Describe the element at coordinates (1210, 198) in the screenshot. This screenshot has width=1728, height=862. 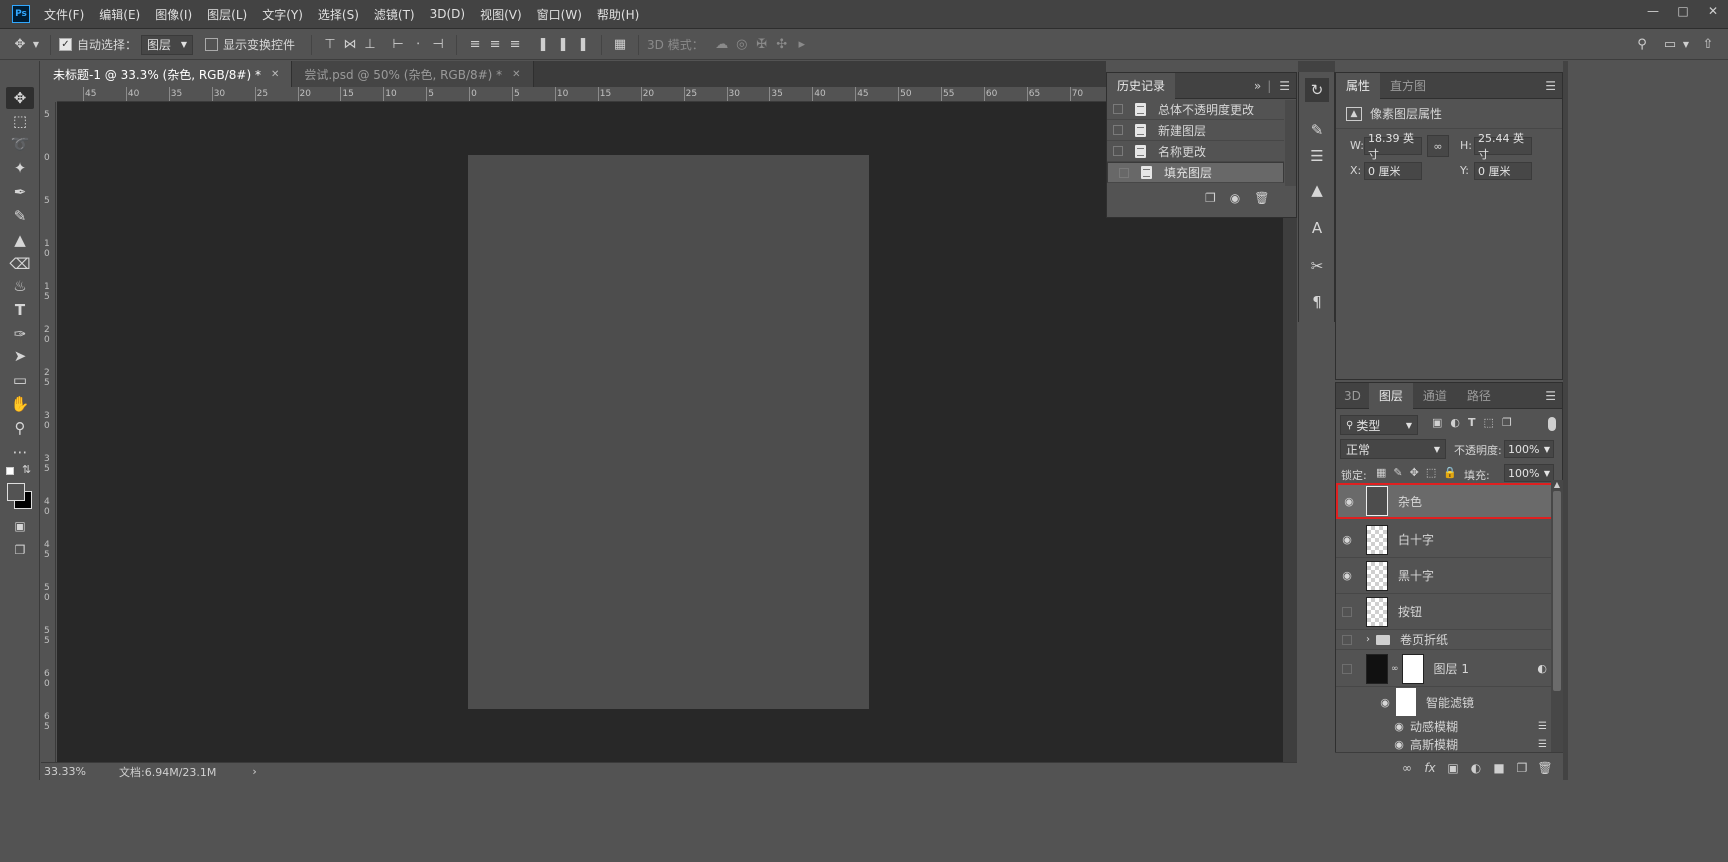
I see `new-document-from-state-icon: ❐` at that location.